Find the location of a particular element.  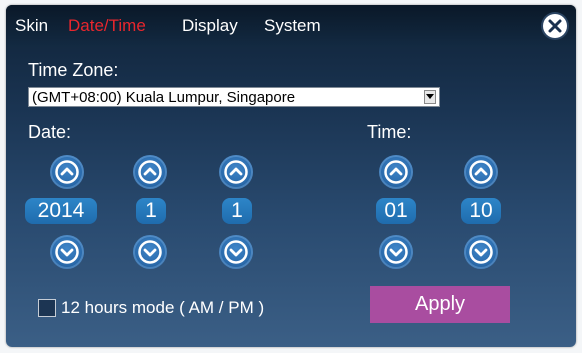

close-button is located at coordinates (555, 26).